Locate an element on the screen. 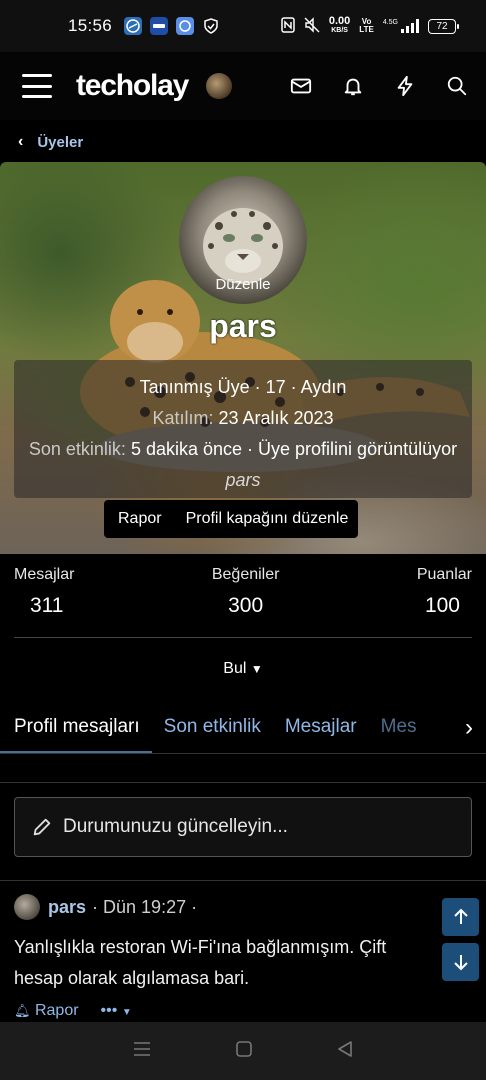 This screenshot has height=1080, width=486. scroll-down-button is located at coordinates (460, 962).